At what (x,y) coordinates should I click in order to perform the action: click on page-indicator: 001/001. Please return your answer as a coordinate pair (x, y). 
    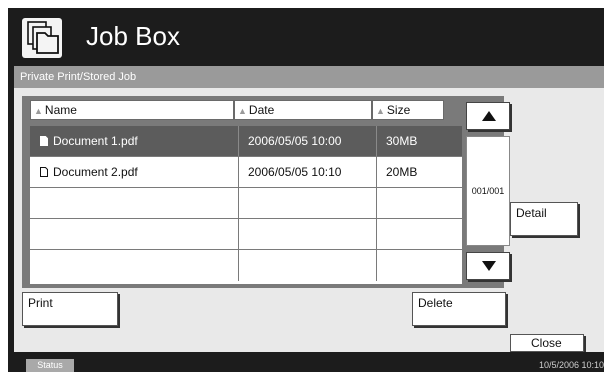
    Looking at the image, I should click on (488, 191).